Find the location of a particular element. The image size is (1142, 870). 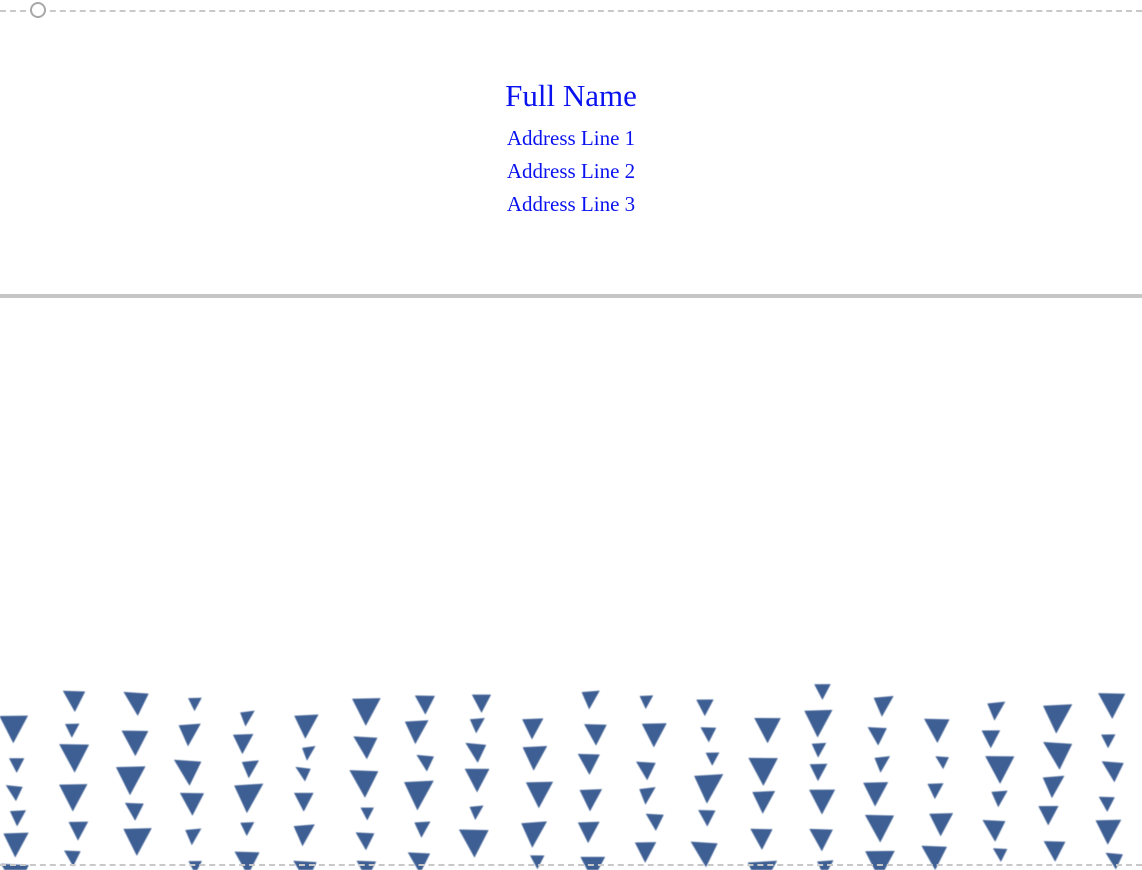

section-divider is located at coordinates (571, 296).